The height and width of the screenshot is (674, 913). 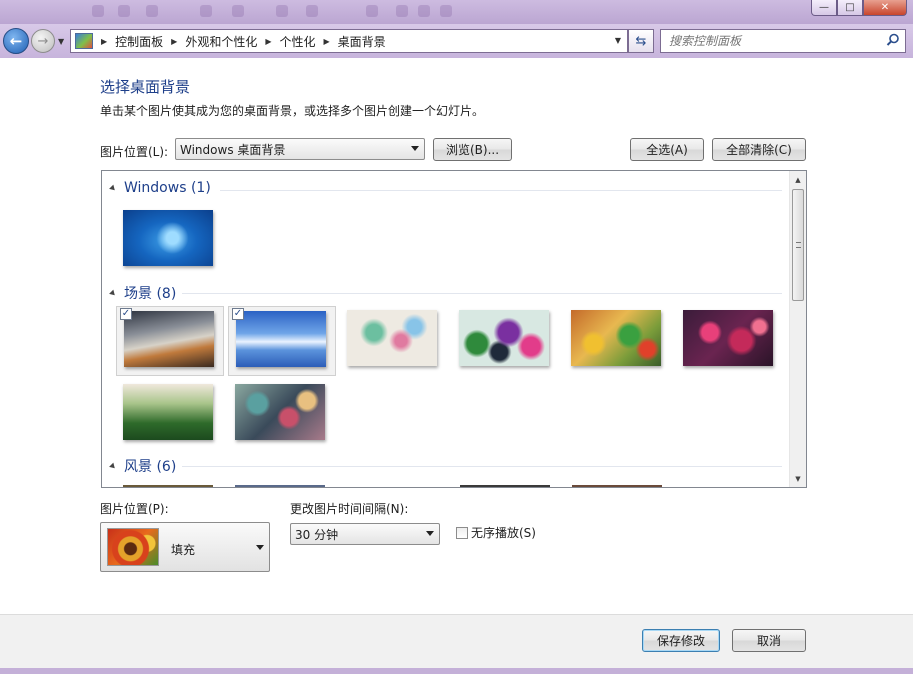 What do you see at coordinates (349, 509) in the screenshot?
I see `interval-label: 更改图片时间间隔(N):` at bounding box center [349, 509].